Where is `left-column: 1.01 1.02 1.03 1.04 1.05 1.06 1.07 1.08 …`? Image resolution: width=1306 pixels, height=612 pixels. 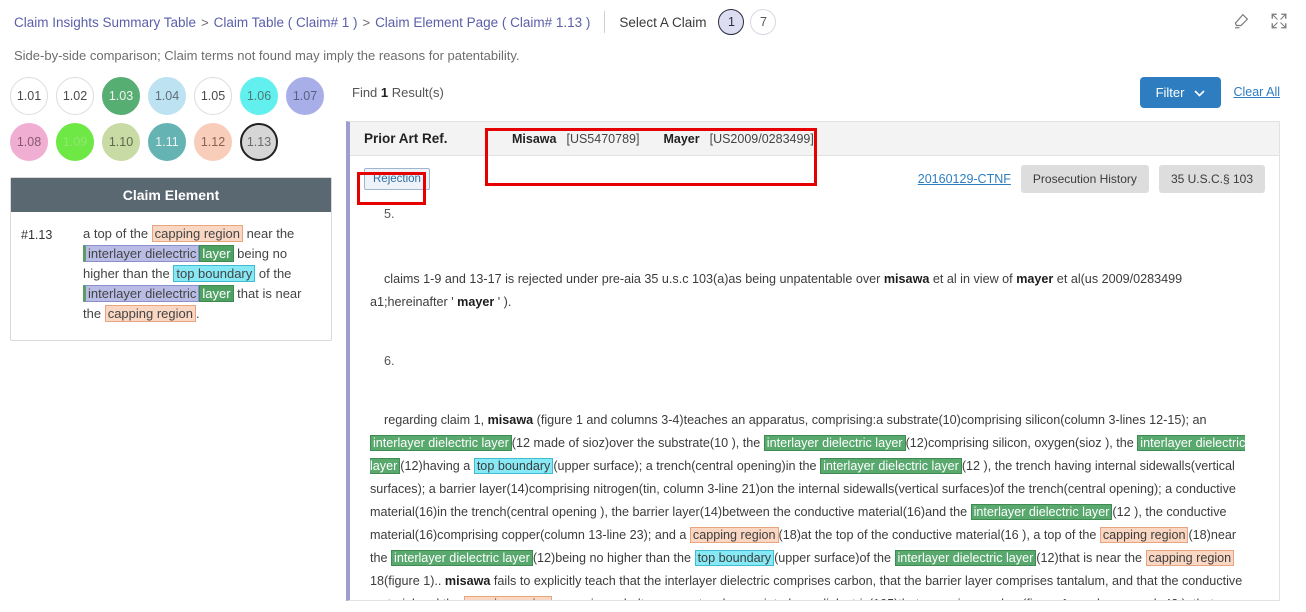 left-column: 1.01 1.02 1.03 1.04 1.05 1.06 1.07 1.08 … is located at coordinates (170, 209).